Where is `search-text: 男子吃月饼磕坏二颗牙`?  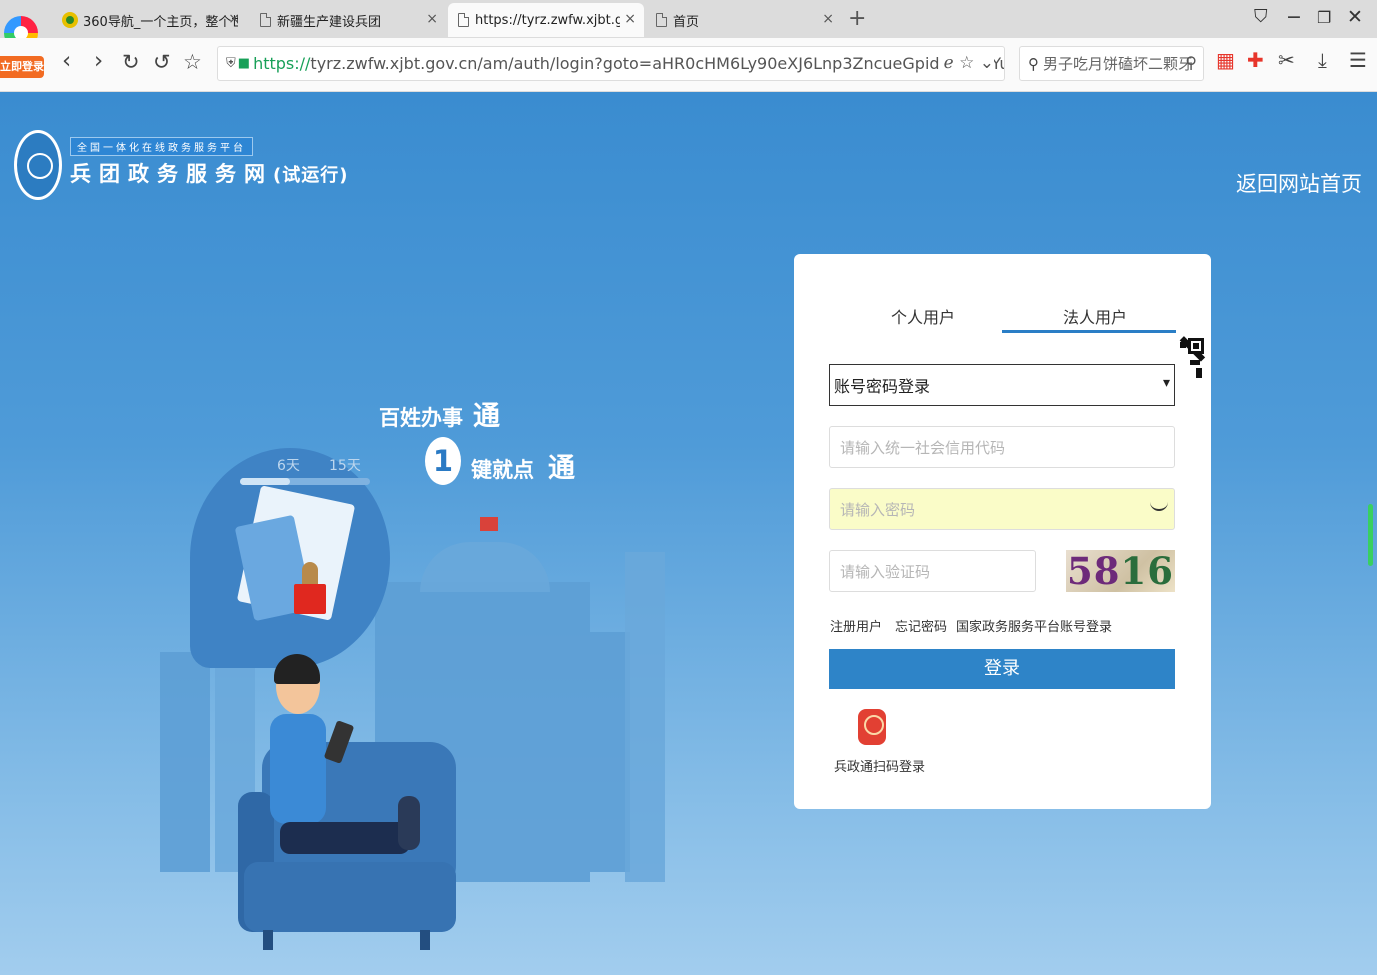 search-text: 男子吃月饼磕坏二颗牙 is located at coordinates (1118, 64).